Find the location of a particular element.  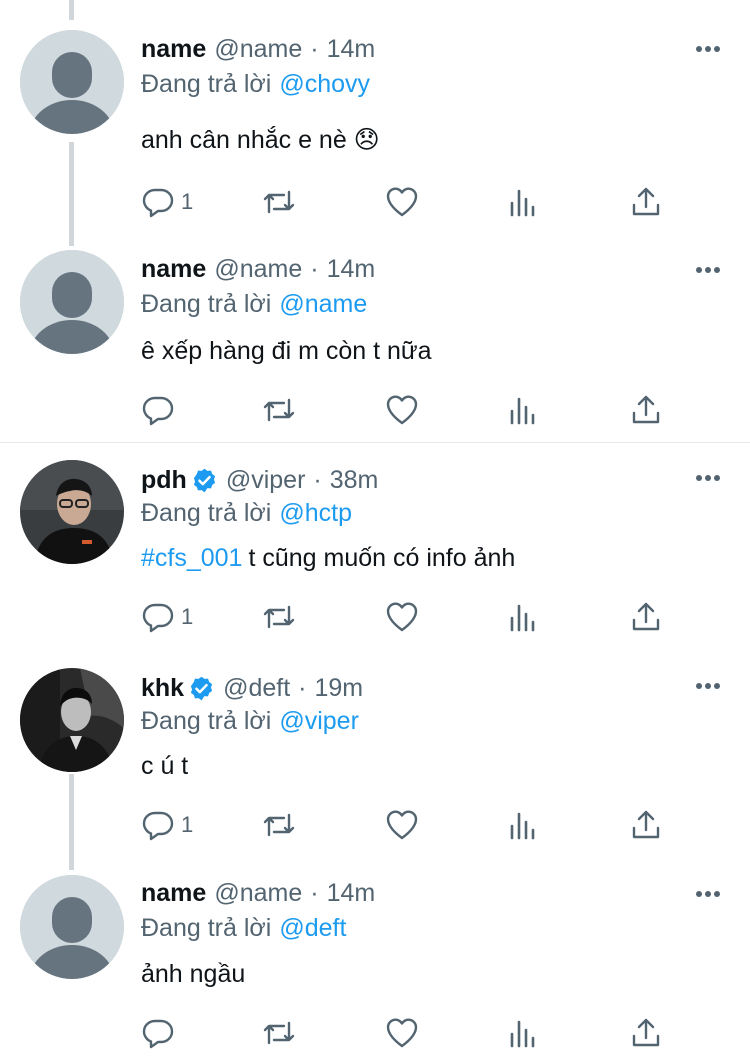

timestamp: 38m is located at coordinates (354, 480).